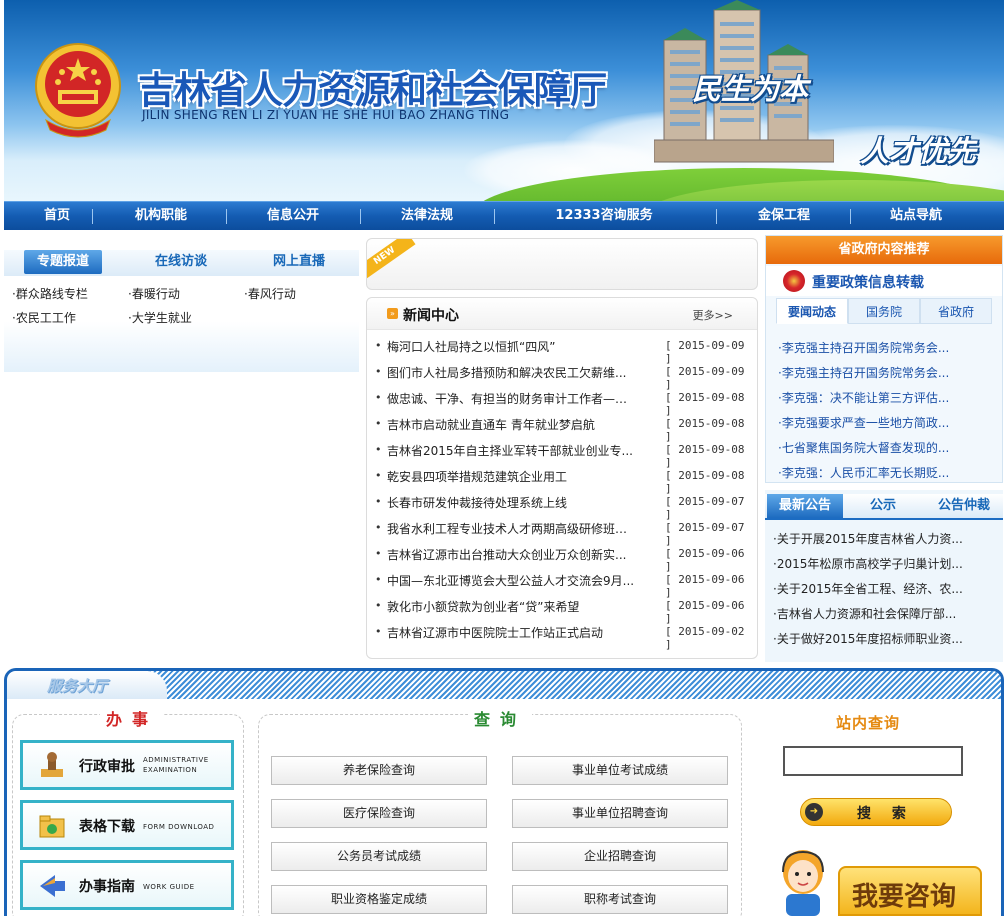 The height and width of the screenshot is (916, 1008). I want to click on query-button: 职称考试查询, so click(620, 899).